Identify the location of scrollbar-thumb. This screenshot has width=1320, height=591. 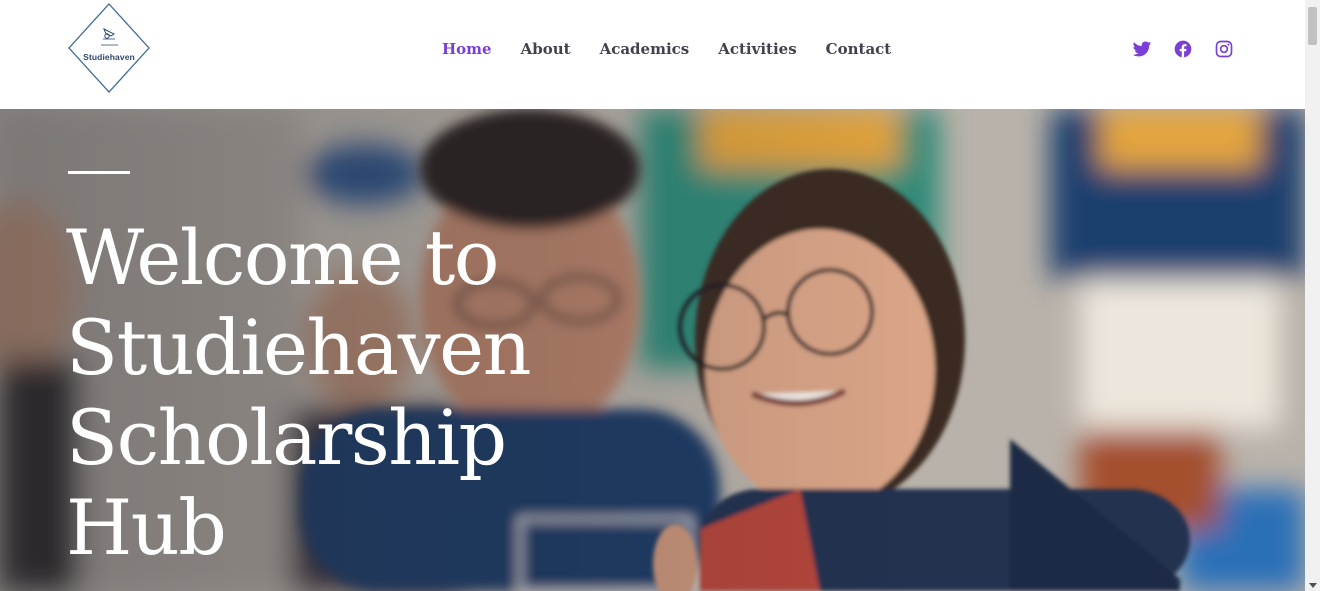
(1312, 26).